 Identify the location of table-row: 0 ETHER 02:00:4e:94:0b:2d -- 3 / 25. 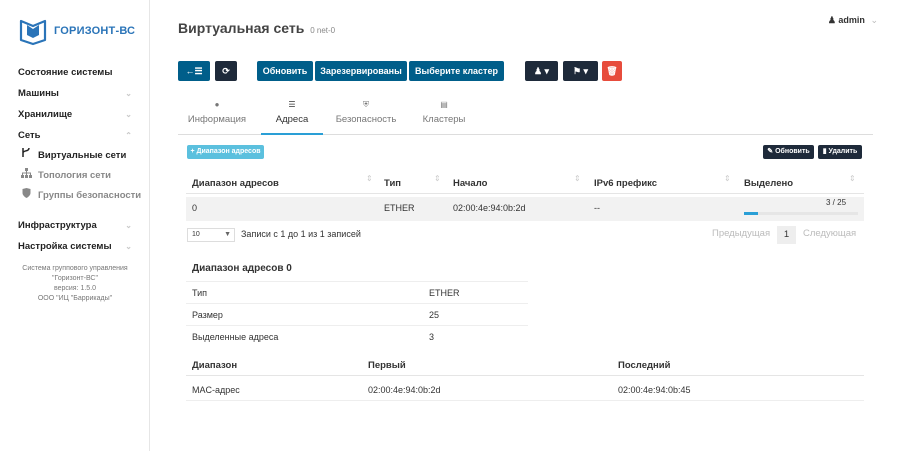
(525, 209).